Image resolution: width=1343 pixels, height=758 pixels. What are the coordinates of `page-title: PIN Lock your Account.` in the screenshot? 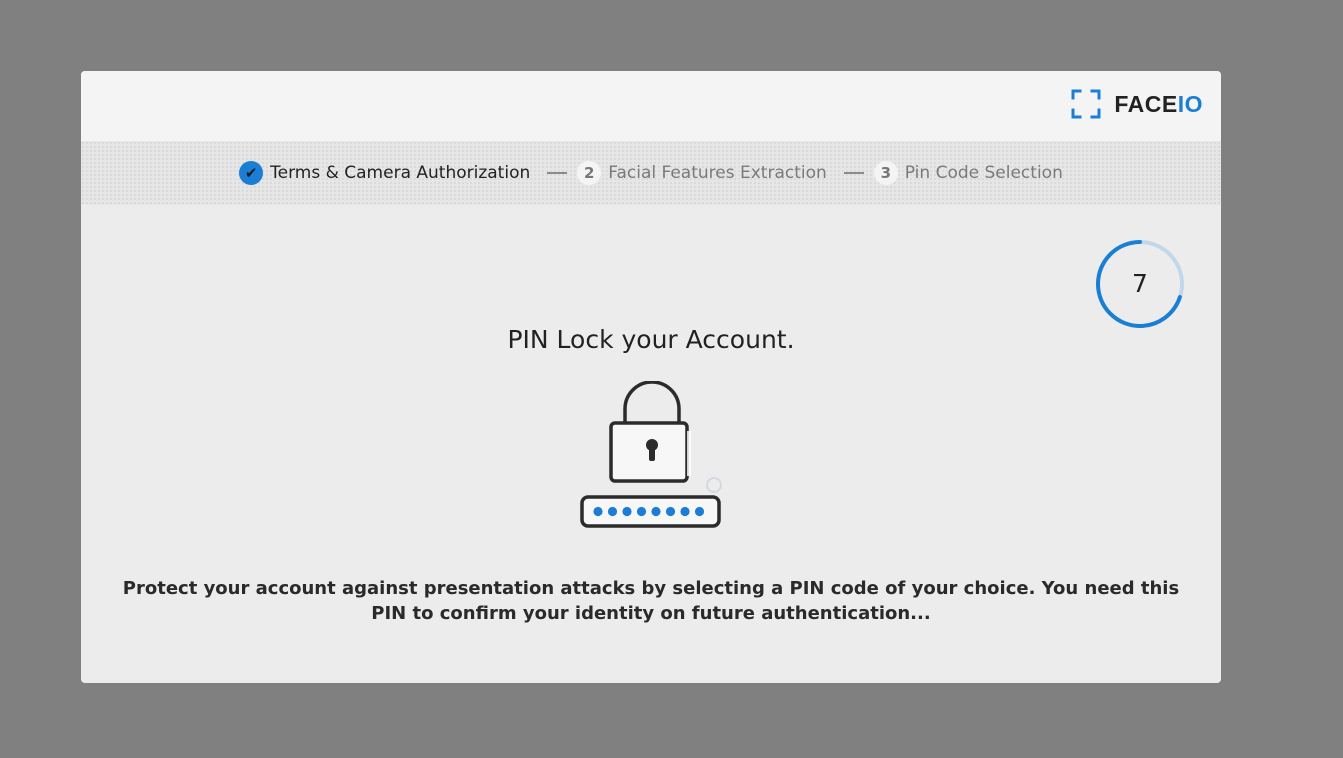 It's located at (651, 339).